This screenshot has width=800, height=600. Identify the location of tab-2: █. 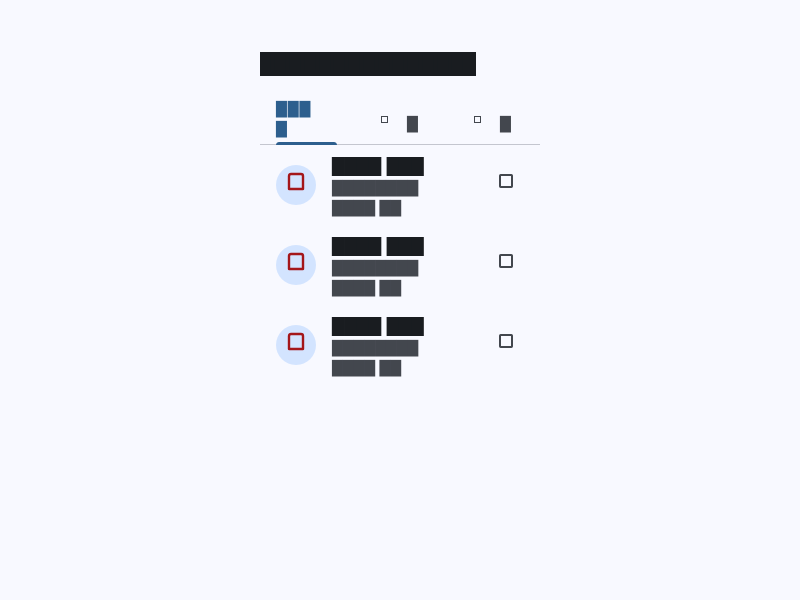
(411, 122).